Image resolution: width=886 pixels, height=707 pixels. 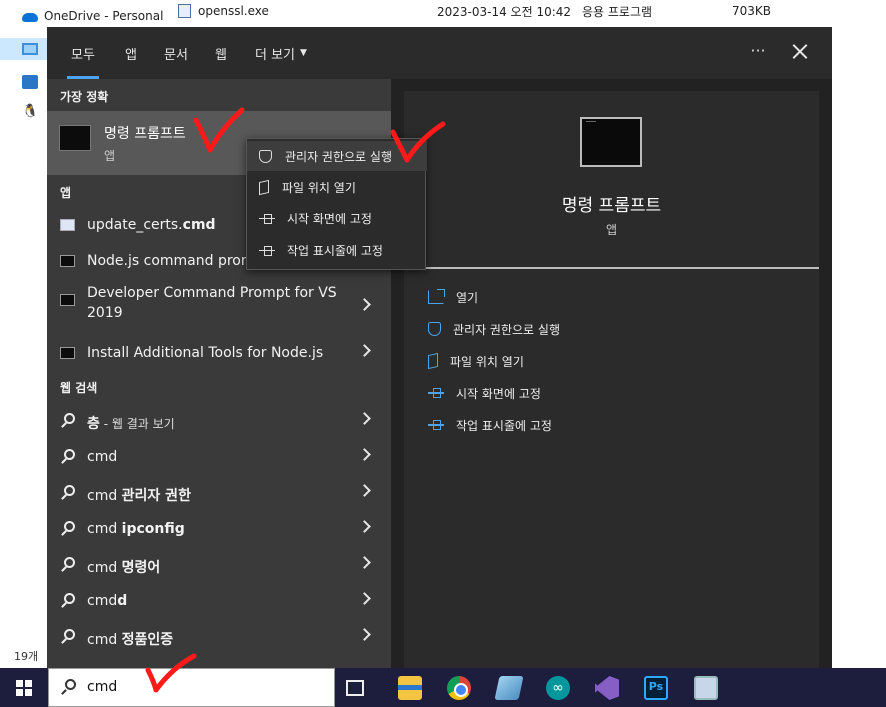 What do you see at coordinates (436, 296) in the screenshot?
I see `open-icon` at bounding box center [436, 296].